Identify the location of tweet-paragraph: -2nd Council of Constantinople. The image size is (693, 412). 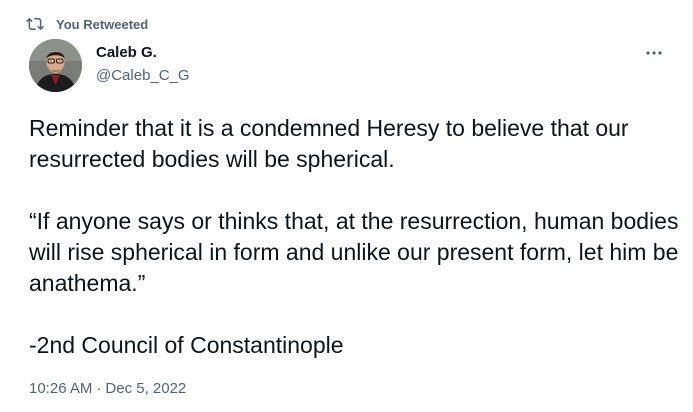
(186, 345).